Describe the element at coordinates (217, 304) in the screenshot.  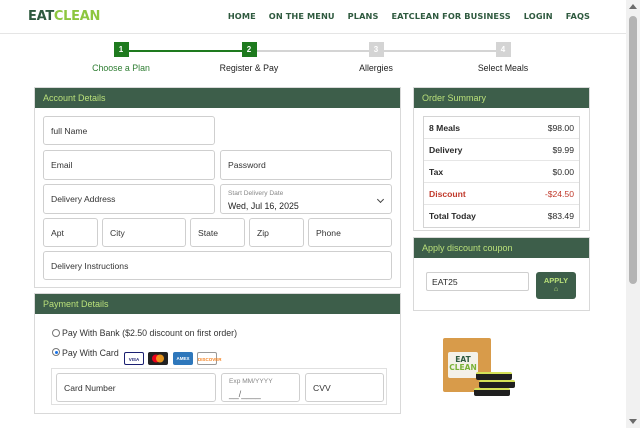
I see `payment-details-title: Payment Details` at that location.